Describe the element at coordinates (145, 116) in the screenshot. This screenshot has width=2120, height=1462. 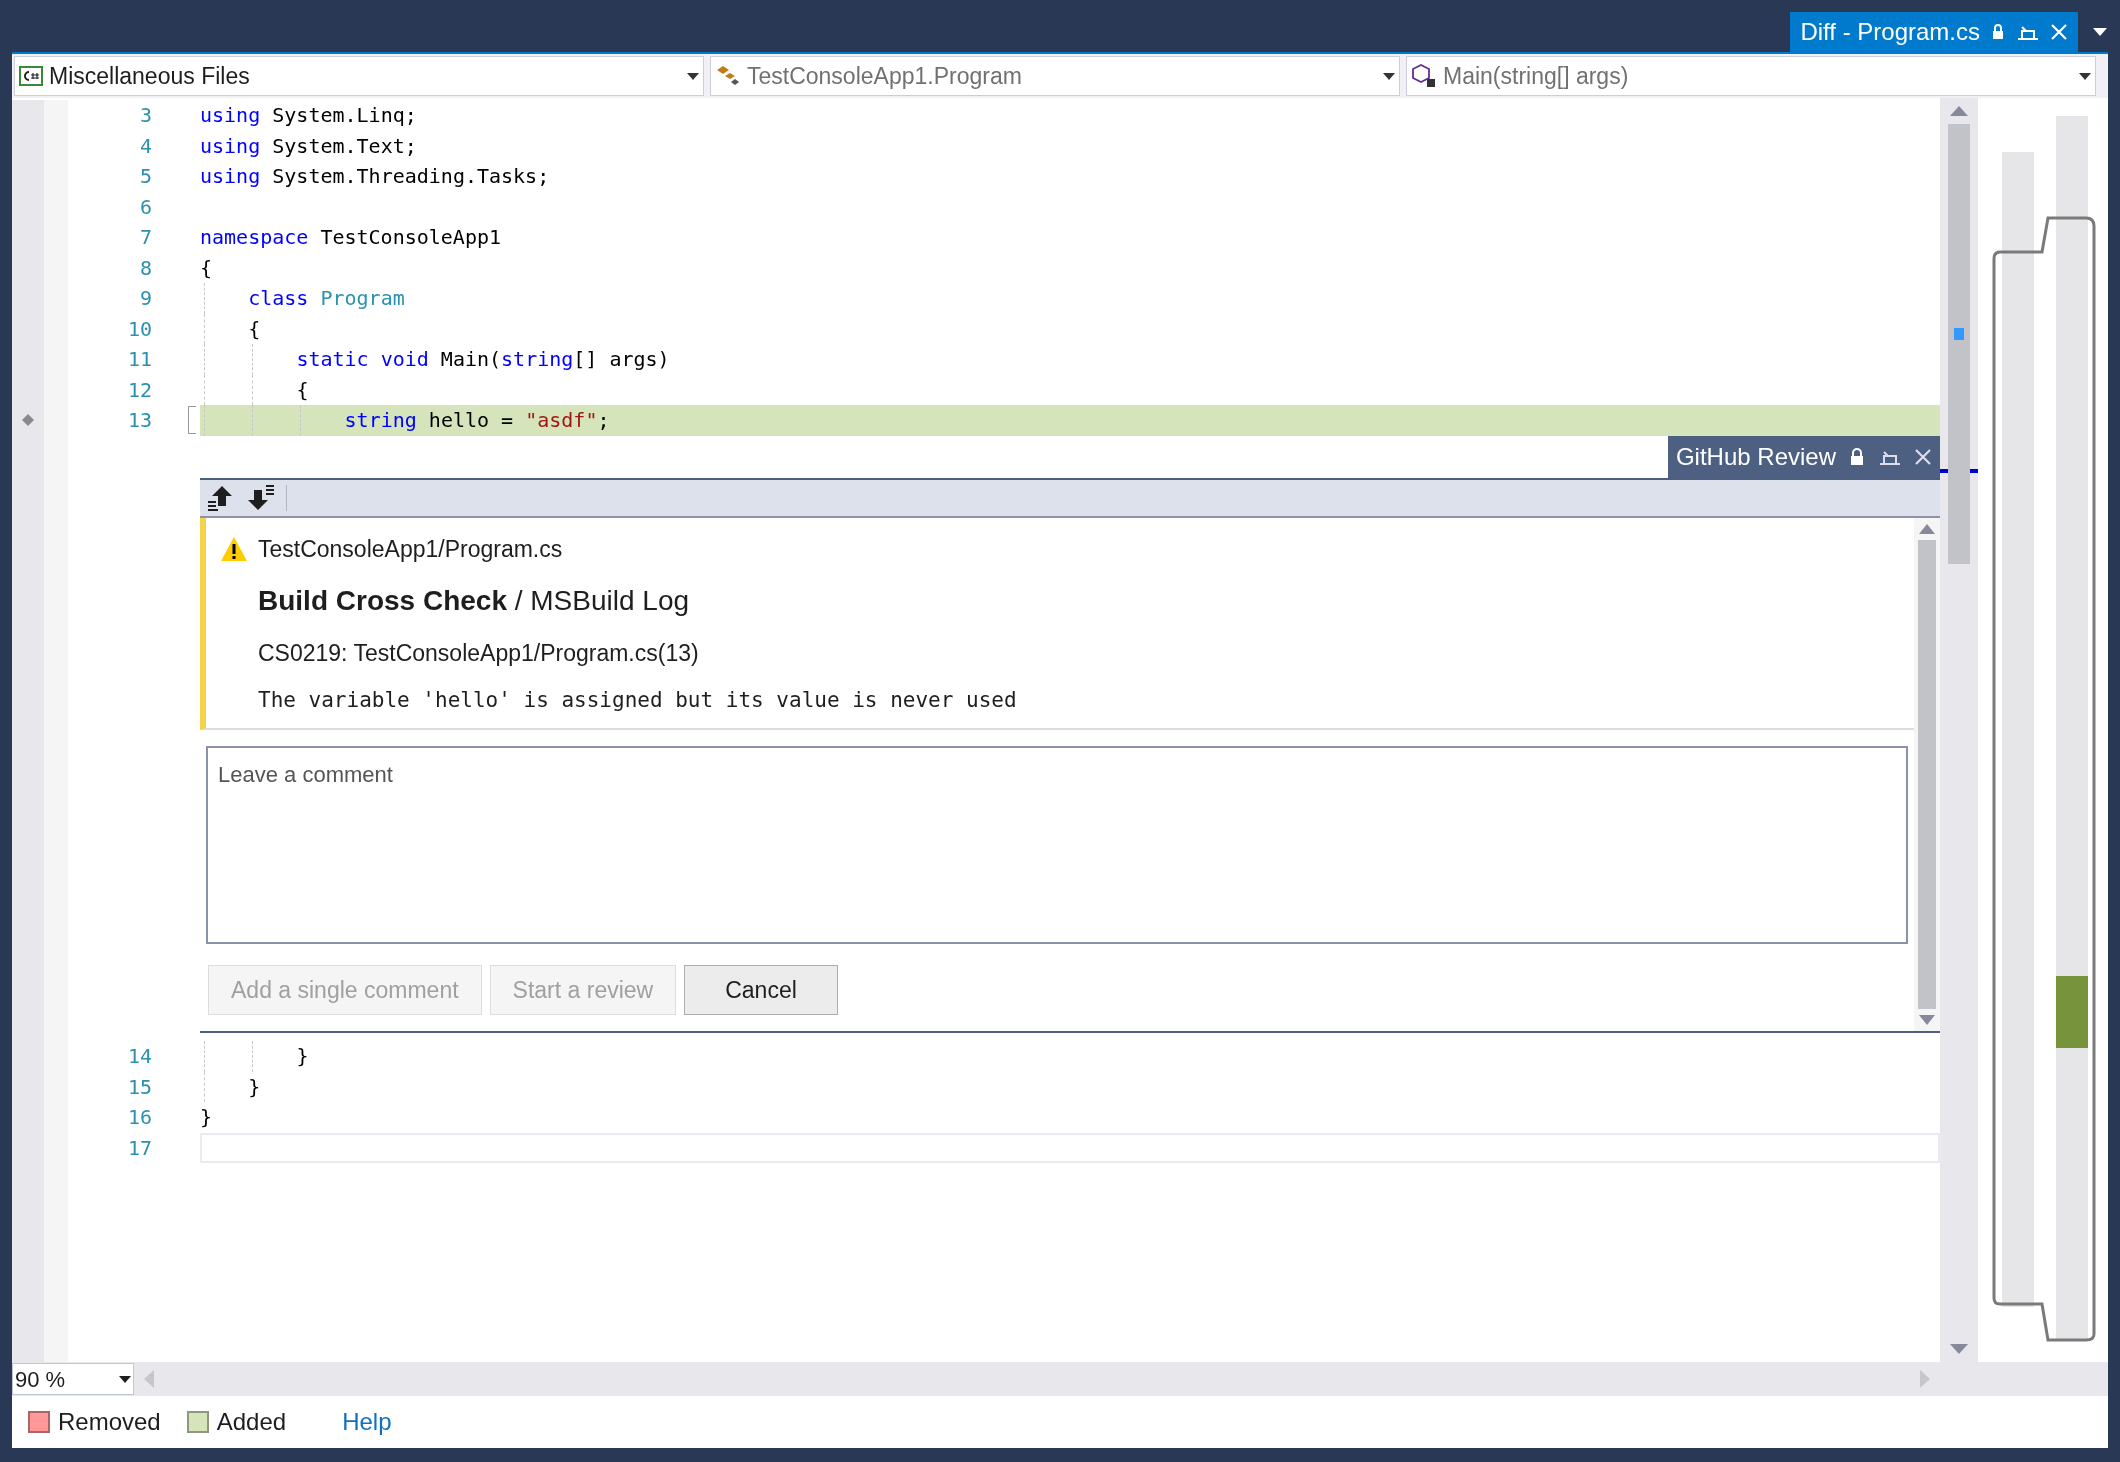
I see `line-number: 3` at that location.